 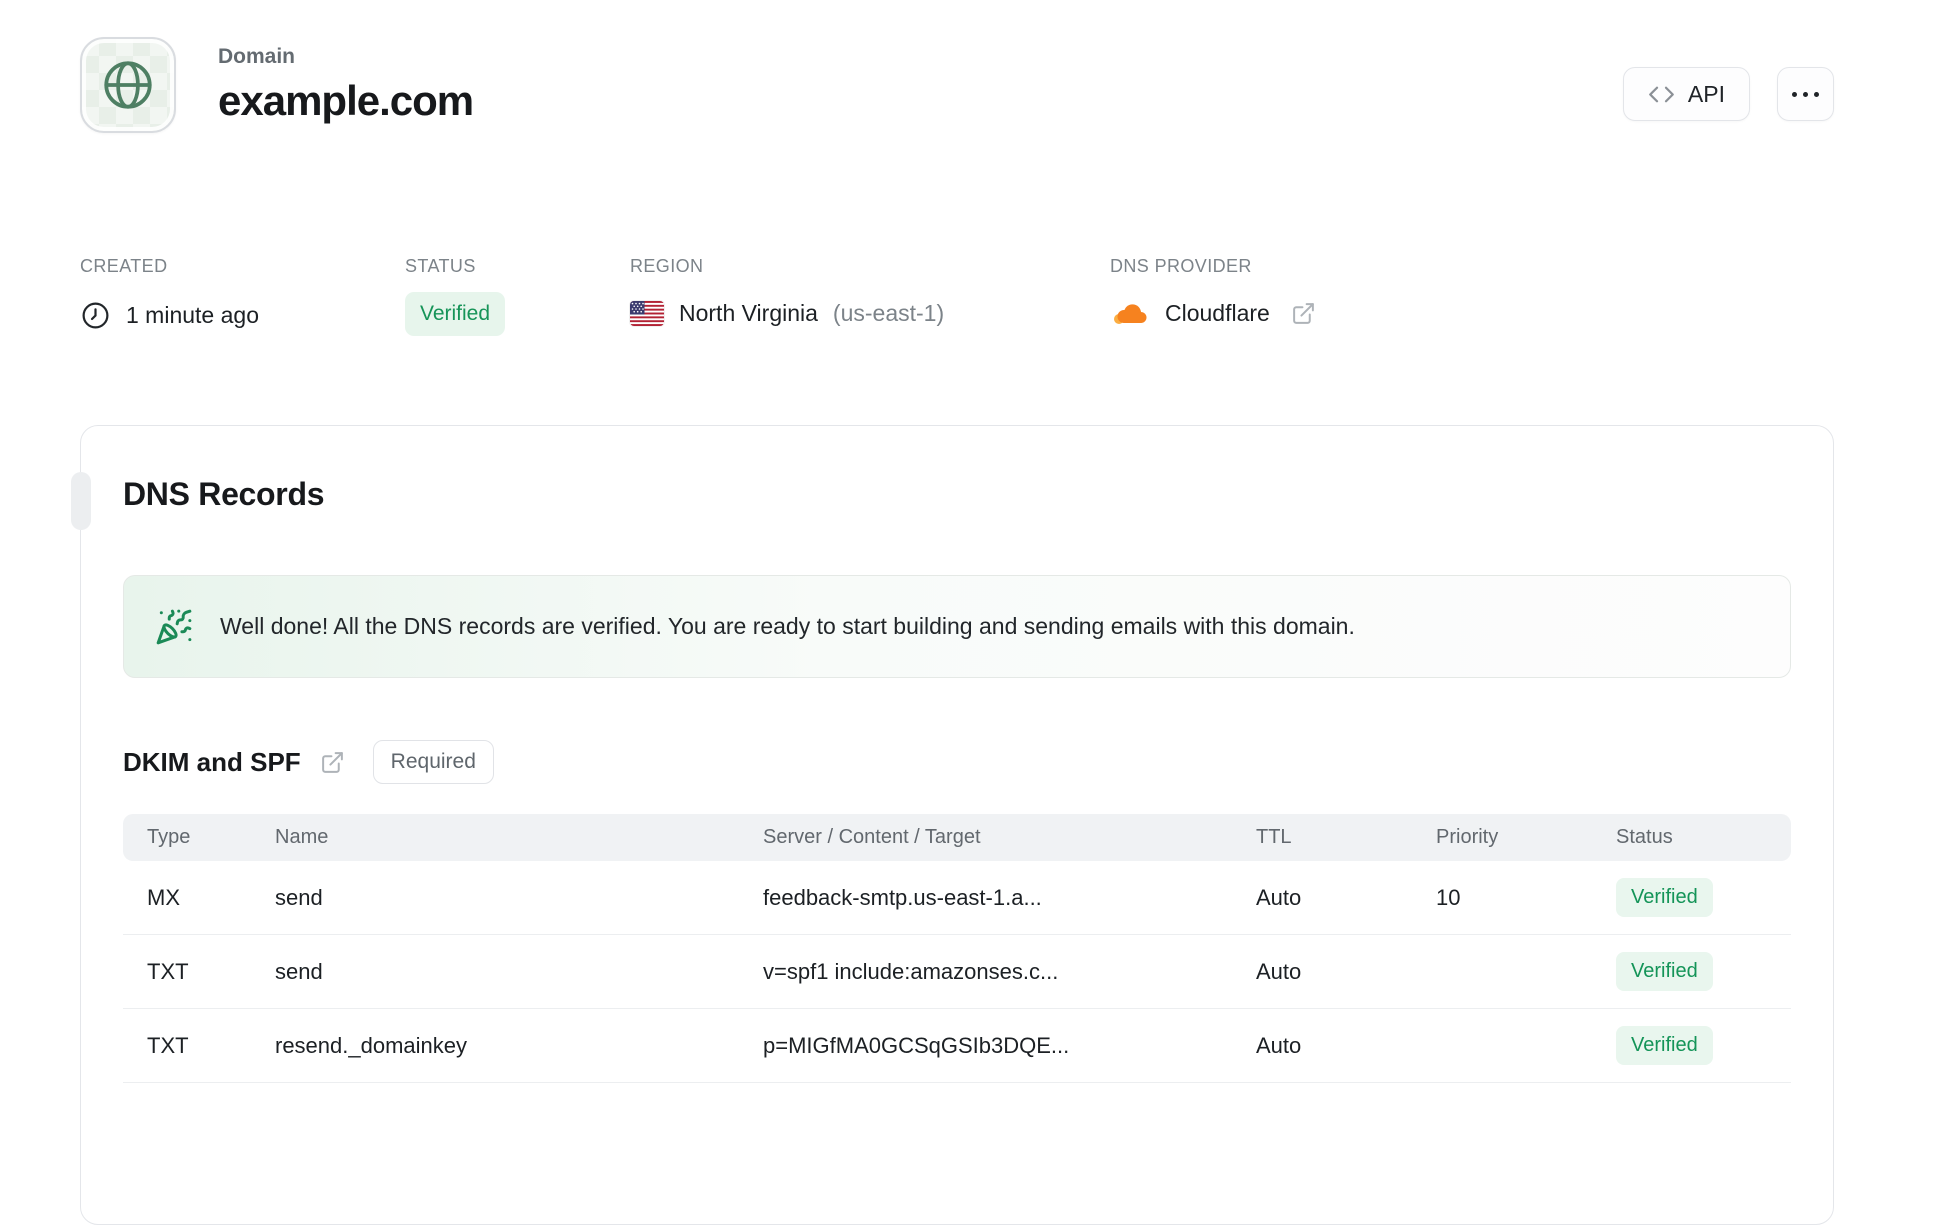 I want to click on us-flag-icon, so click(x=647, y=313).